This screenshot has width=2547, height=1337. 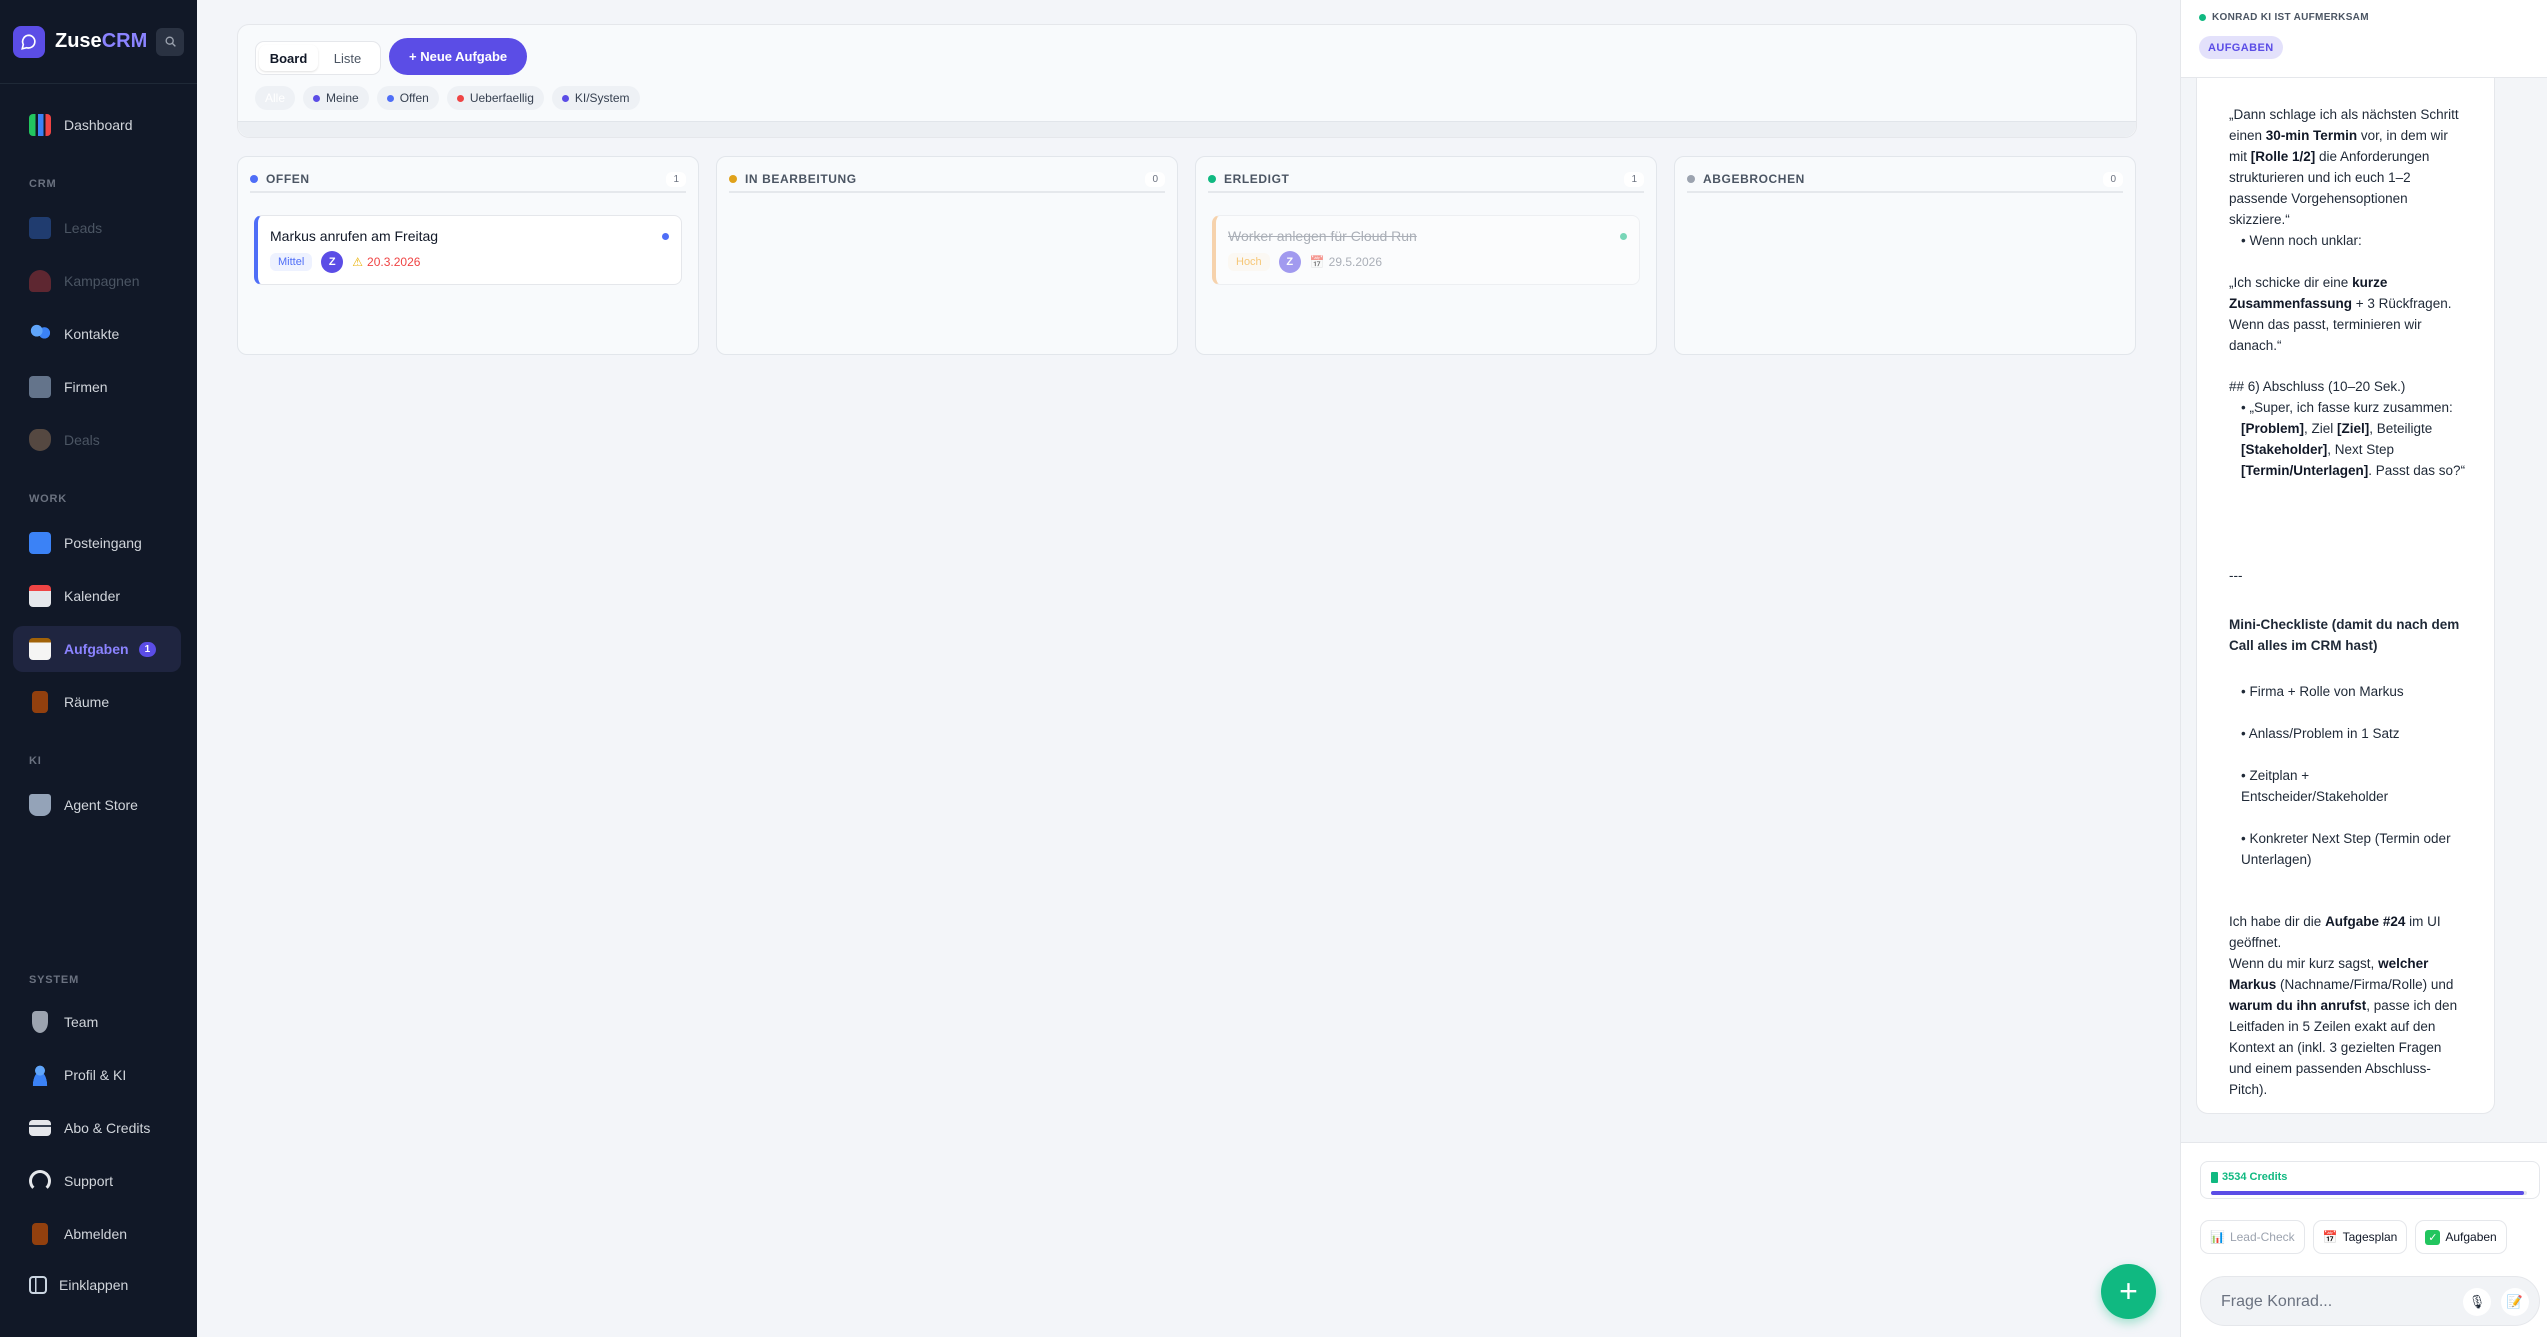 I want to click on quick-label: Aufgaben, so click(x=2471, y=1237).